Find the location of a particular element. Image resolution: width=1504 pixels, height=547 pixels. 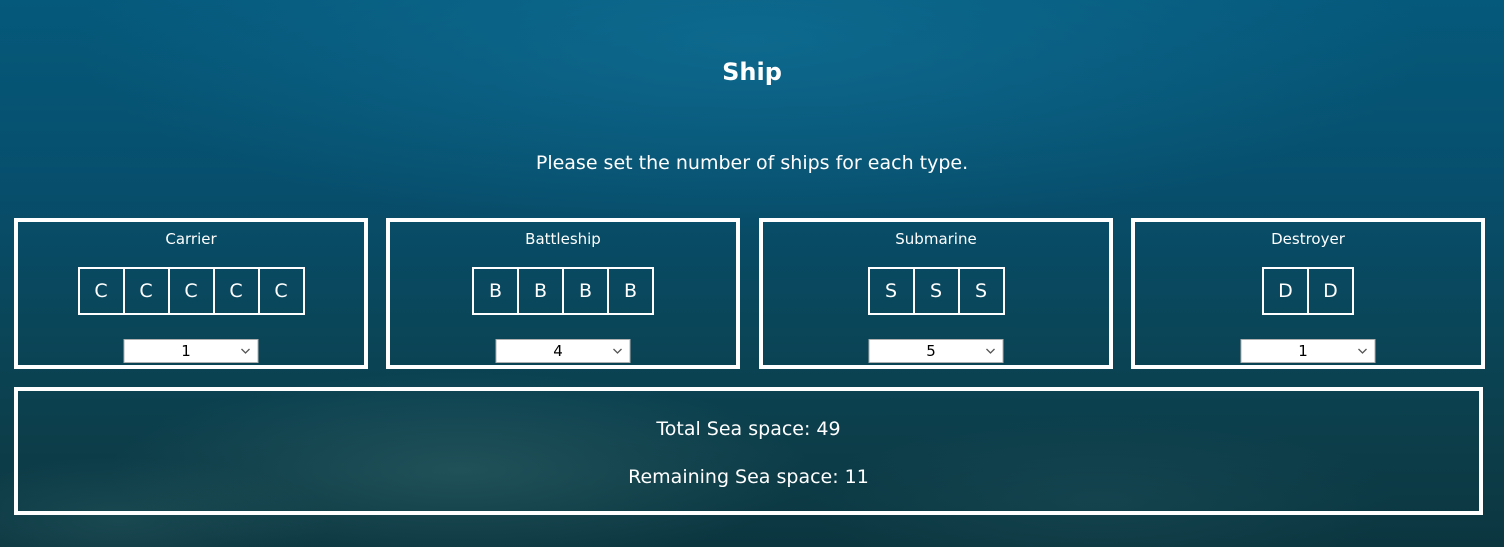

ship-card-submarine: Submarine S S S 5 is located at coordinates (936, 293).